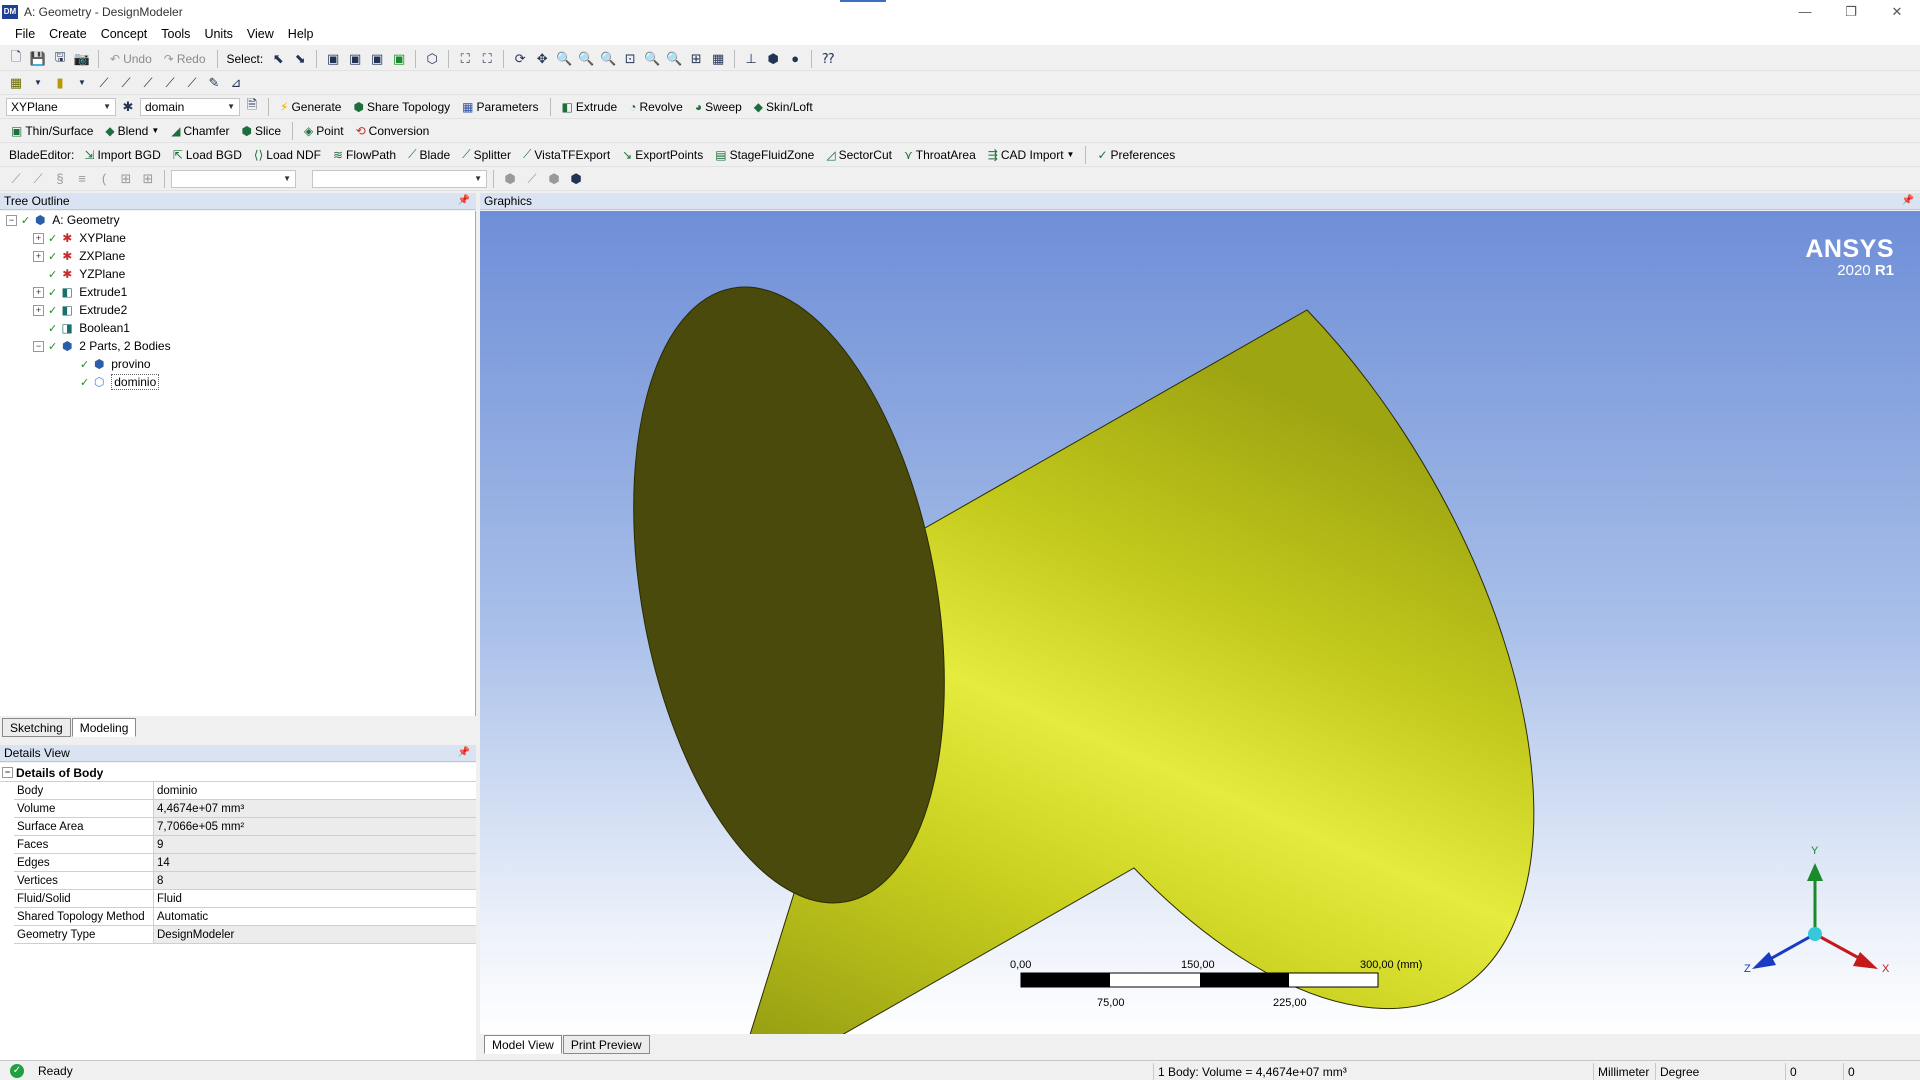 This screenshot has height=1080, width=1920. Describe the element at coordinates (630, 59) in the screenshot. I see `box-zoom-icon: ⊡` at that location.